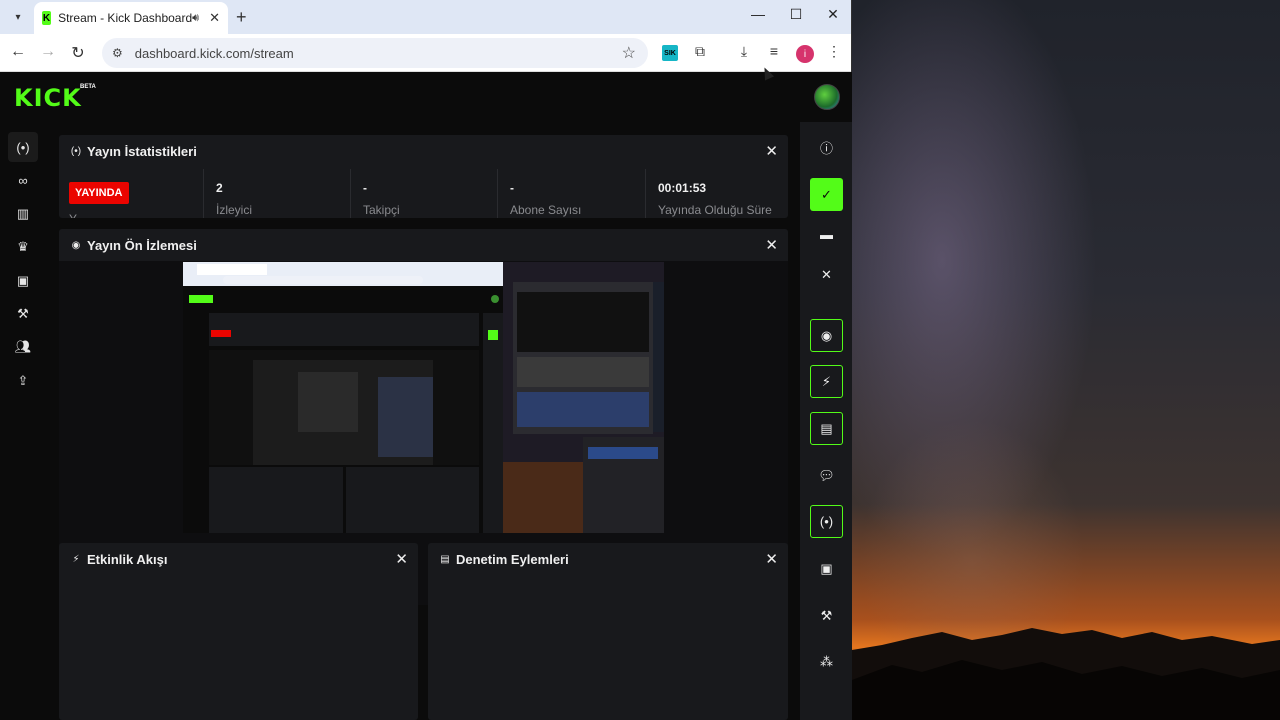 Image resolution: width=1280 pixels, height=720 pixels. I want to click on right-sidebar: ⓘ ✓ ▬ ✕ ◉ ⚡︎ ▤ 💬︎ (•) ▣ ⚒ ⁂, so click(826, 421).